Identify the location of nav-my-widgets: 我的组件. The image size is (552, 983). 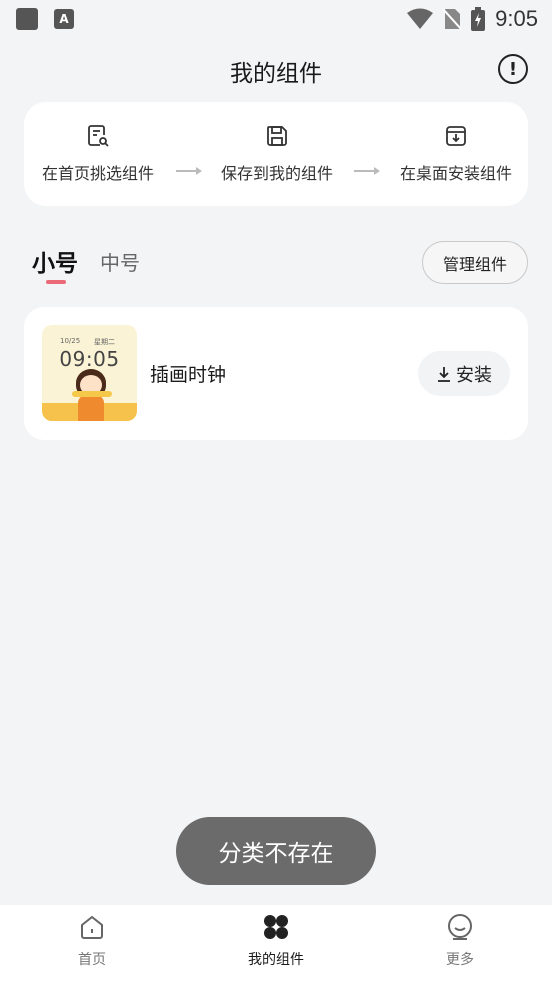
(276, 944).